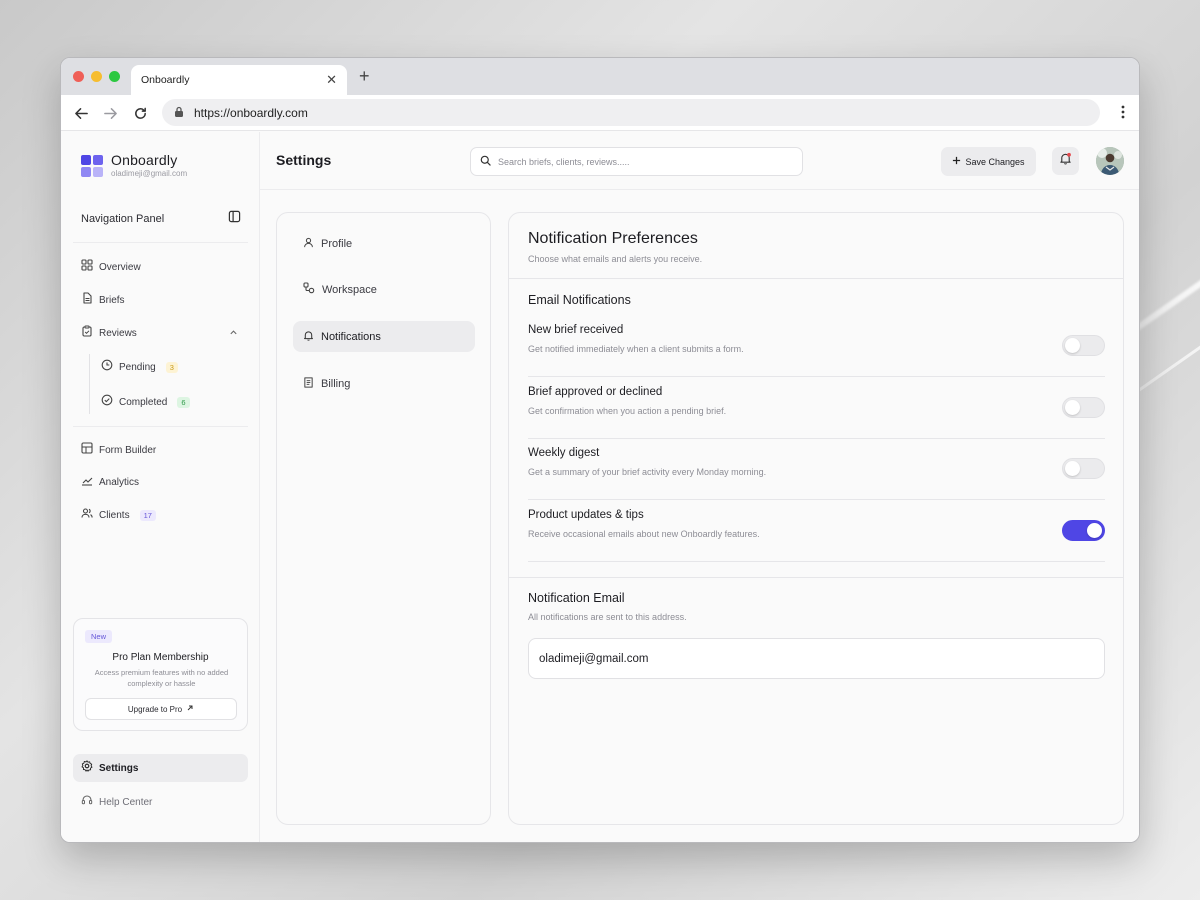 This screenshot has height=900, width=1200. I want to click on clients-count-badge: 17, so click(147, 515).